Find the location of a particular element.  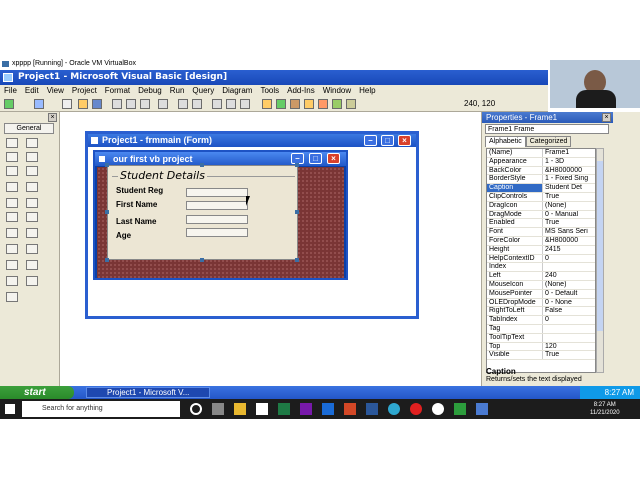

property-row: BorderStyle 1 - Fixed Sing is located at coordinates (541, 180).